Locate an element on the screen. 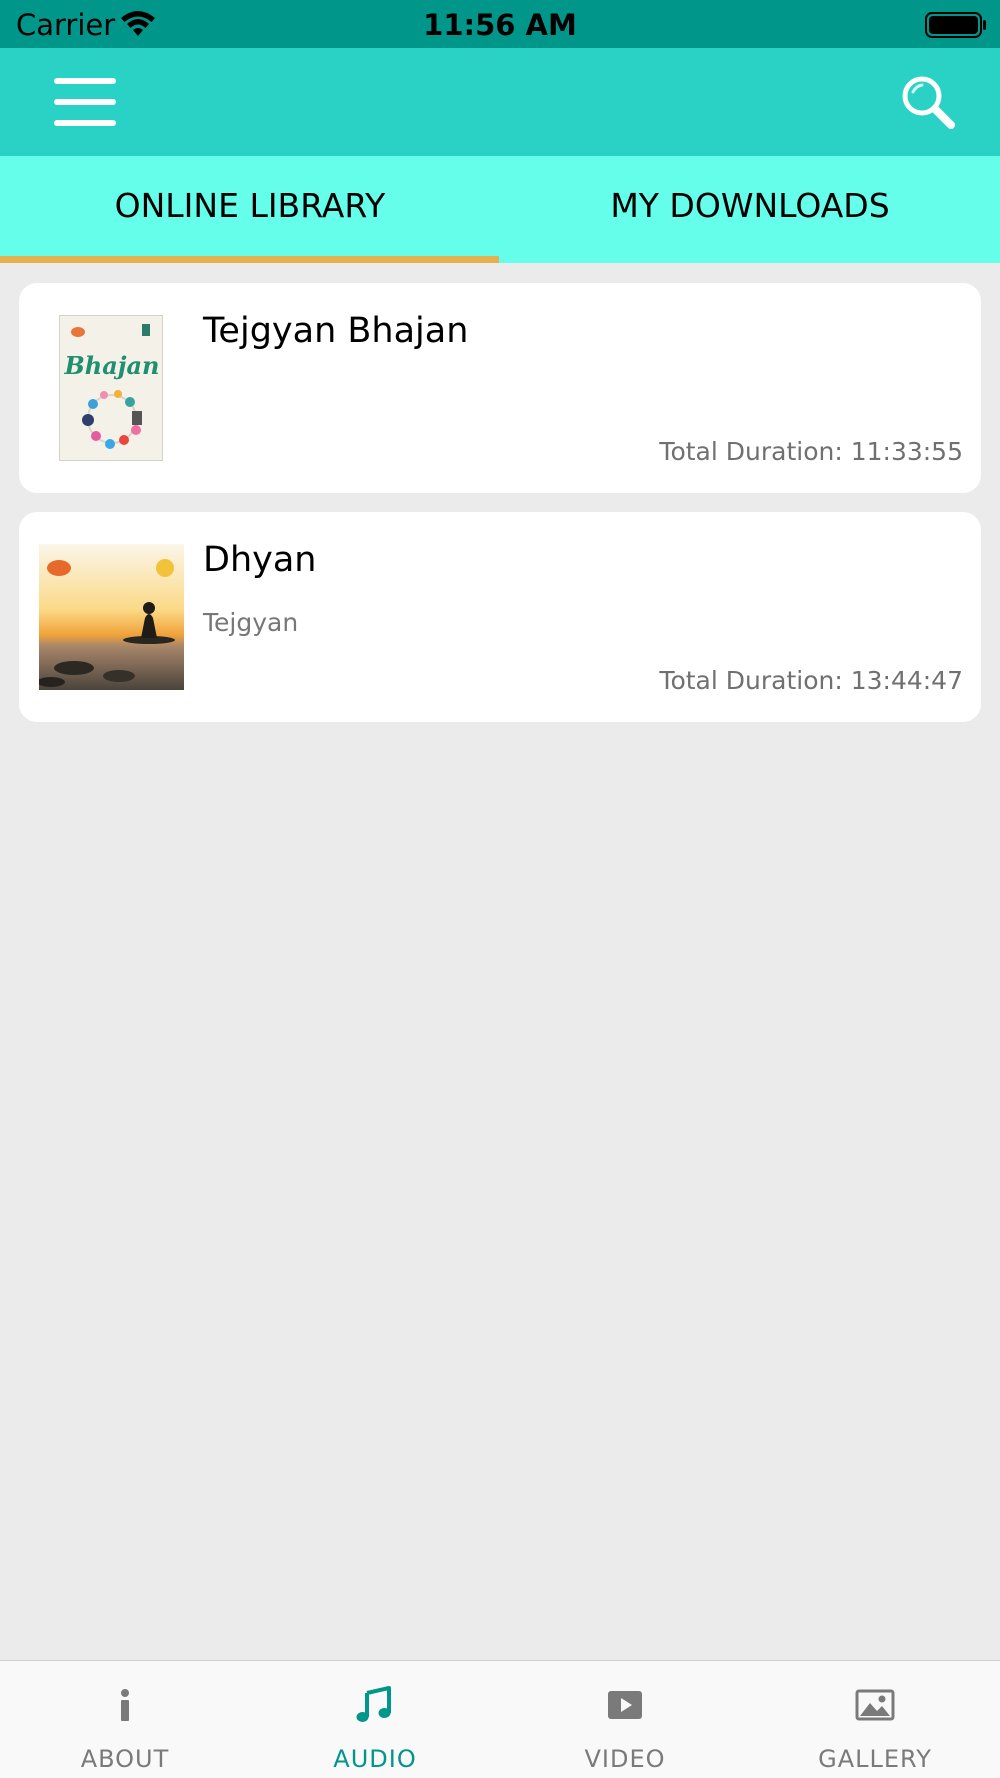 The image size is (1000, 1778). bottom-tab-about: ABOUT is located at coordinates (125, 1719).